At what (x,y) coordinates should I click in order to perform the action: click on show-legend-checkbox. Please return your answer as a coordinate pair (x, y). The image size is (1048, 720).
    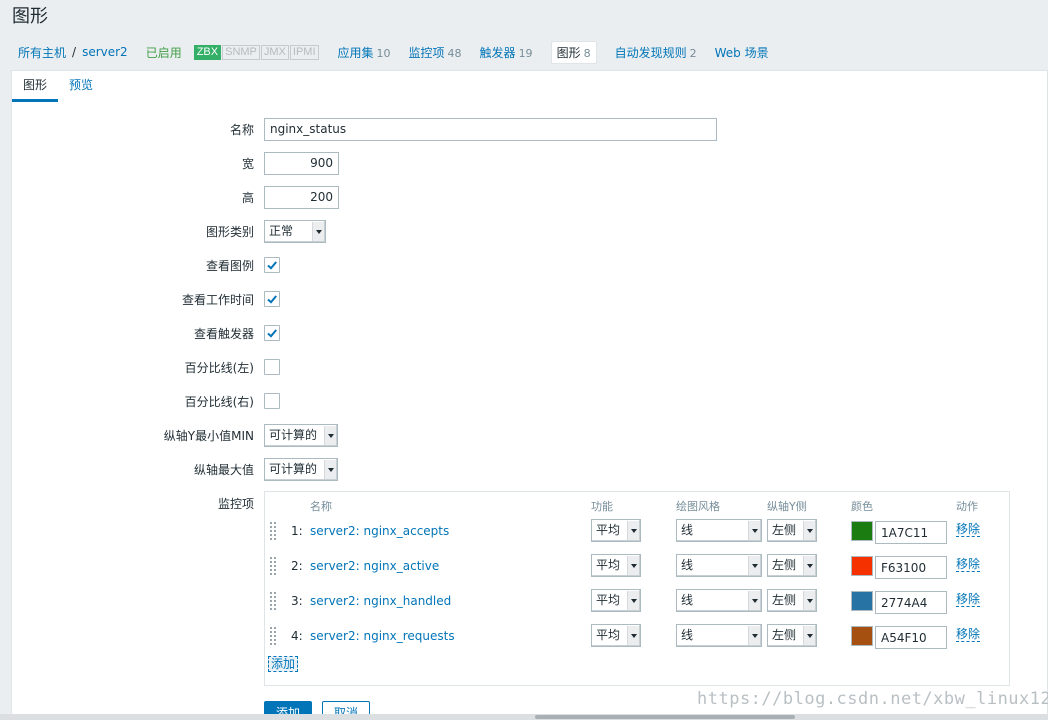
    Looking at the image, I should click on (272, 265).